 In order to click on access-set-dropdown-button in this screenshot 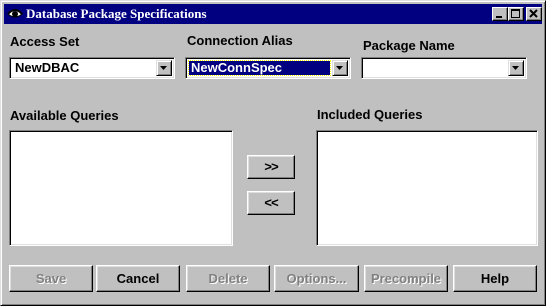, I will do `click(164, 68)`.